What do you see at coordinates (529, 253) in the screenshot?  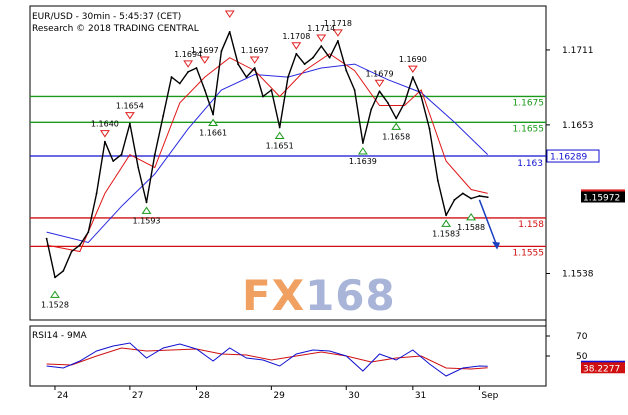 I see `level-label-support-1555: 1.1555` at bounding box center [529, 253].